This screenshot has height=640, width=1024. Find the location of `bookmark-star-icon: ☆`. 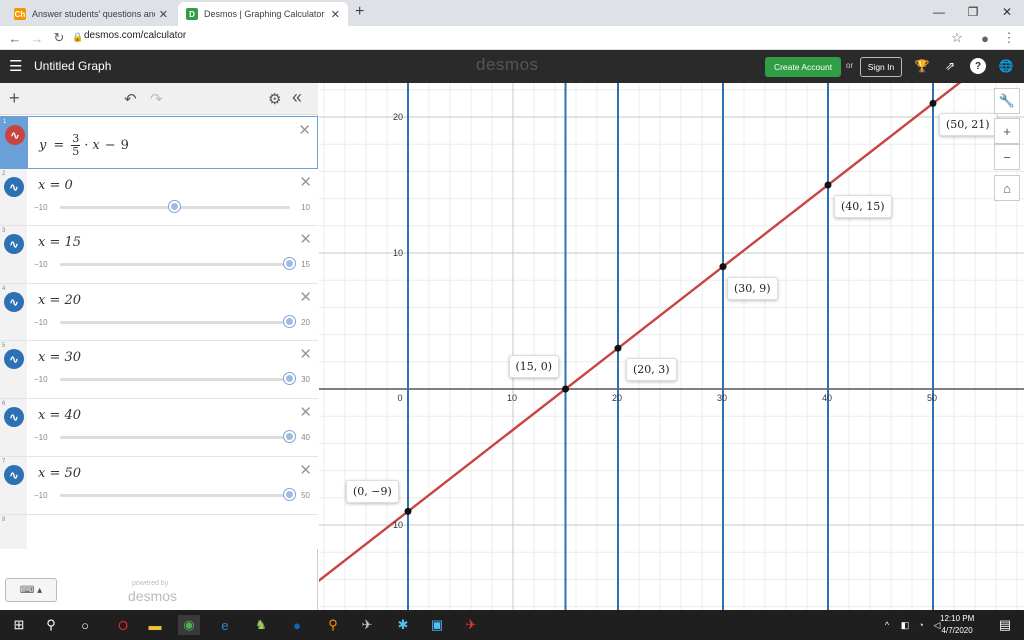

bookmark-star-icon: ☆ is located at coordinates (957, 38).